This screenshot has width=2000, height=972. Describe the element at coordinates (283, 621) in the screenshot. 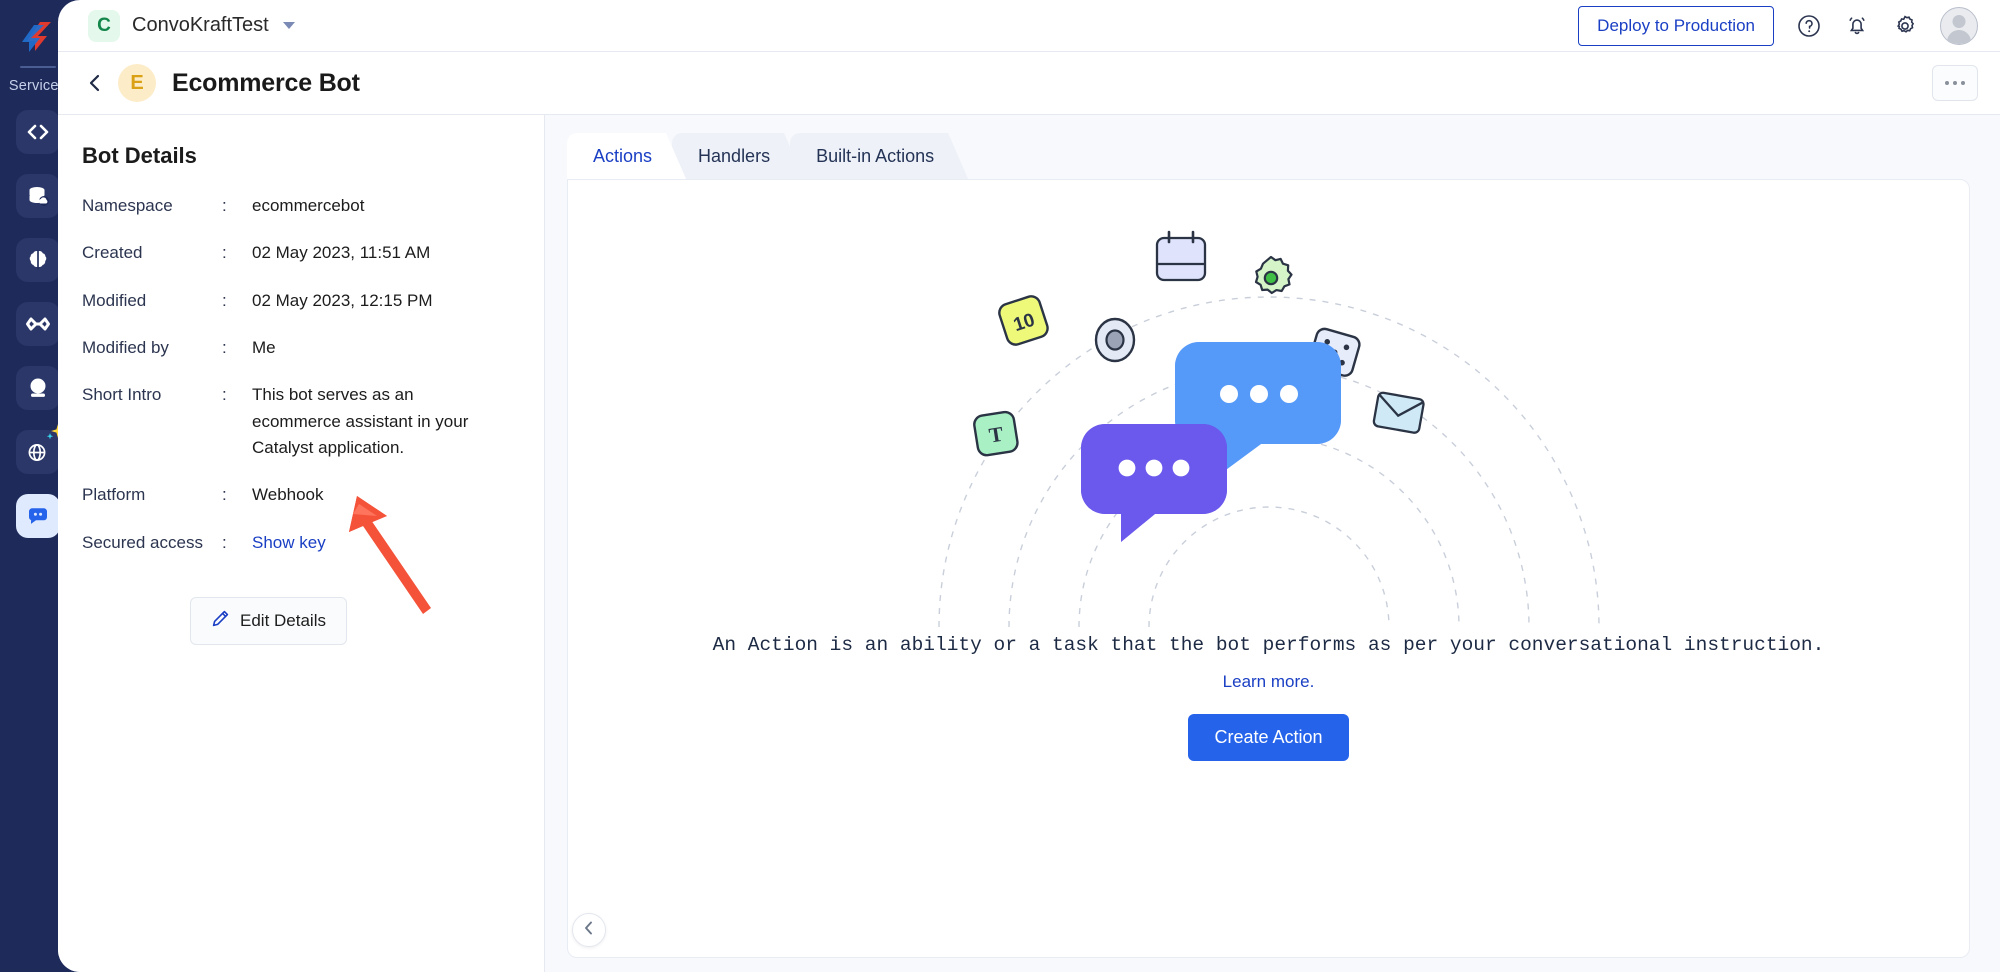

I see `edit-details-label: Edit Details` at that location.